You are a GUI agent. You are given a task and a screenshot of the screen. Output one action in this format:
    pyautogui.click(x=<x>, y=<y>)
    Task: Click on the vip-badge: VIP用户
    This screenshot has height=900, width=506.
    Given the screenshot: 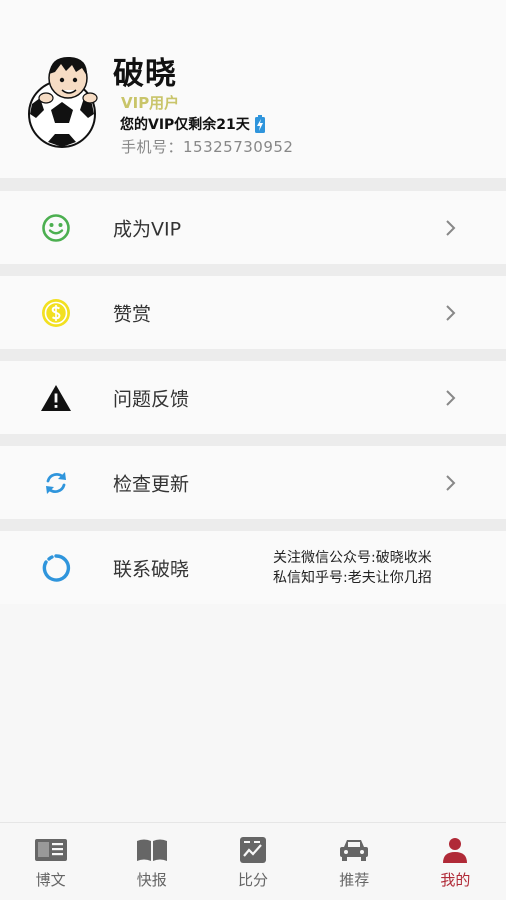 What is the action you would take?
    pyautogui.click(x=150, y=103)
    